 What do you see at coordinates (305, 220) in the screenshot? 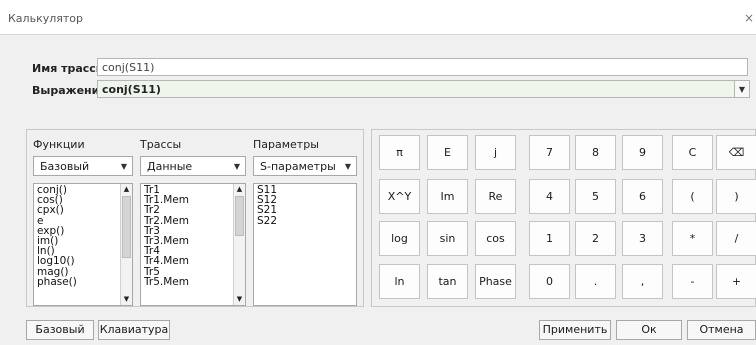
I see `list-item: S22` at bounding box center [305, 220].